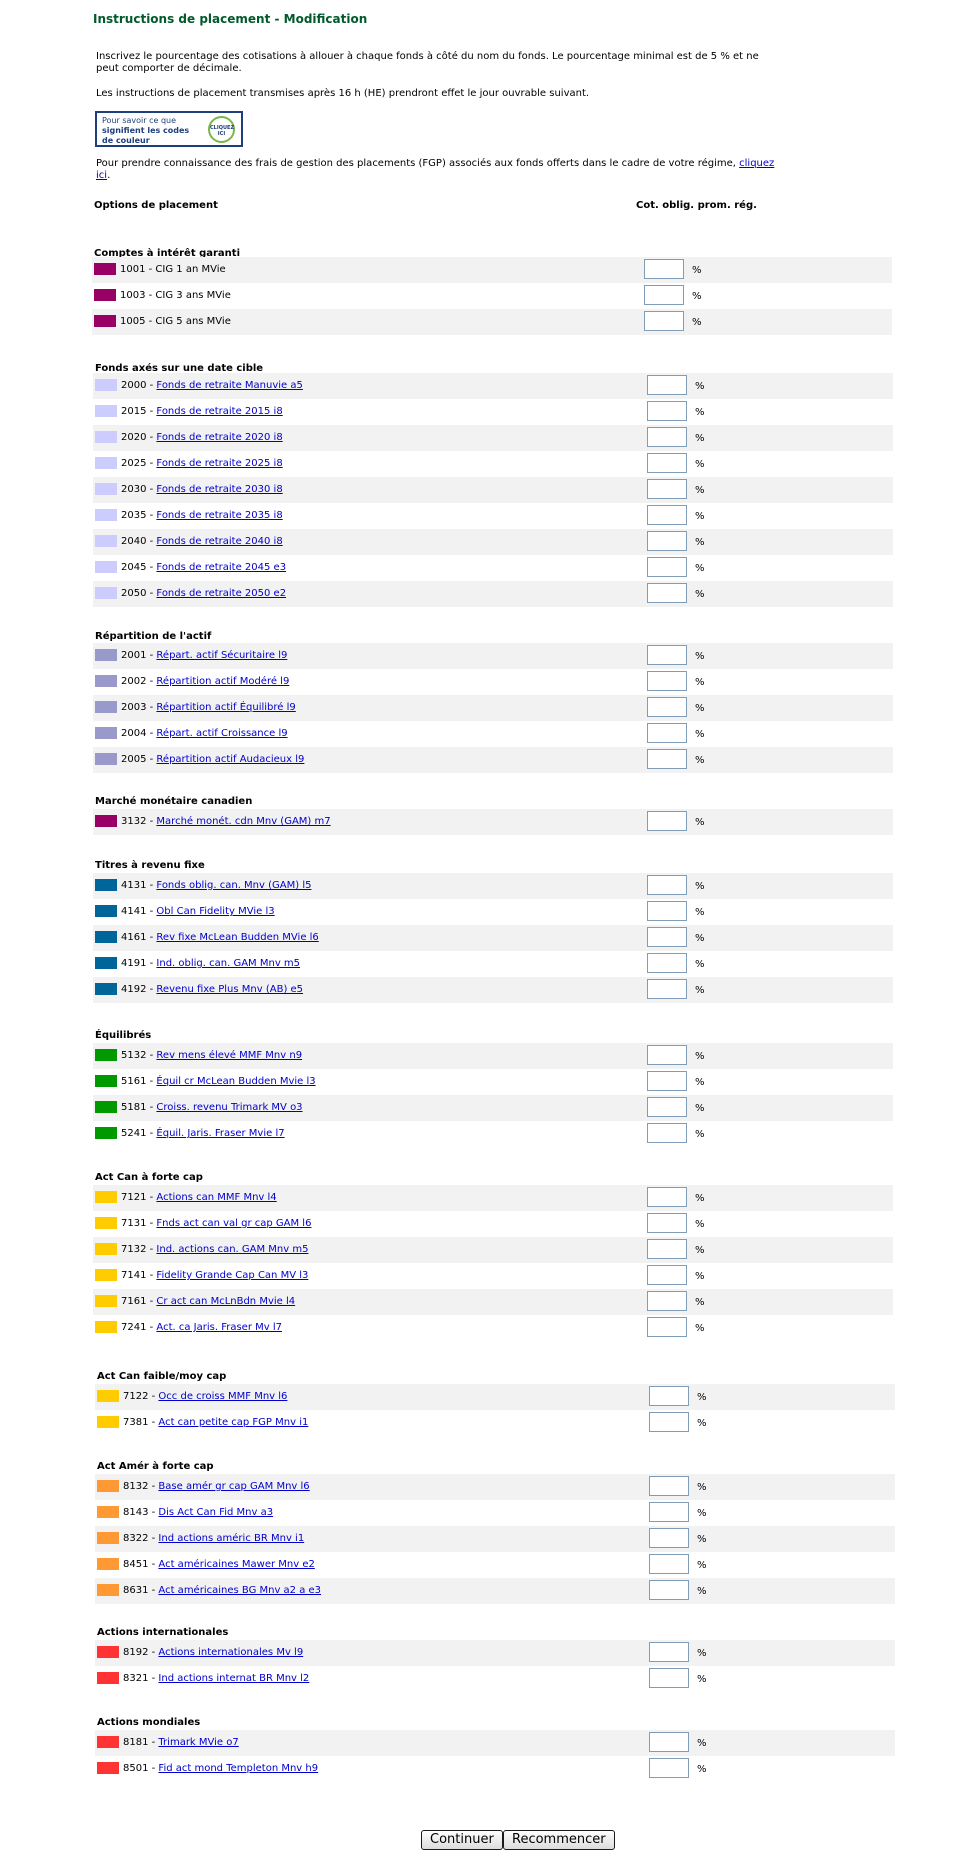  What do you see at coordinates (230, 1652) in the screenshot?
I see `fund-name-link: Actions internationales Mv l9` at bounding box center [230, 1652].